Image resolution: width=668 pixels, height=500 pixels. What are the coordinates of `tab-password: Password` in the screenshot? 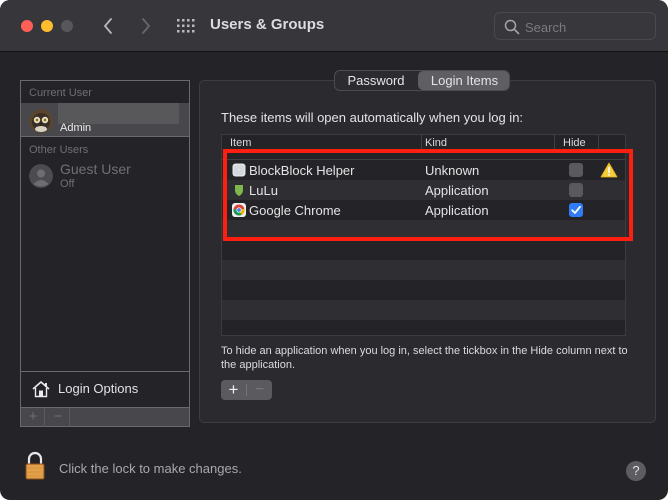 It's located at (376, 80).